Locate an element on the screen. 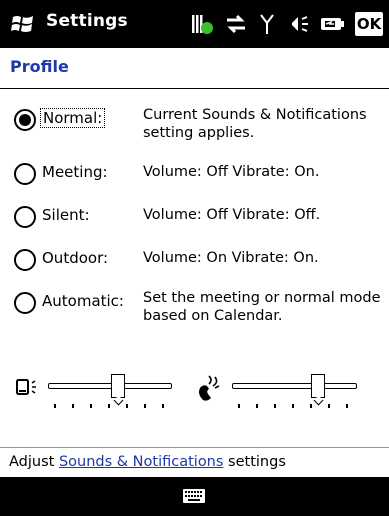 The width and height of the screenshot is (389, 516). profile-description-silent: Volume: Off Vibrate: Off. is located at coordinates (232, 215).